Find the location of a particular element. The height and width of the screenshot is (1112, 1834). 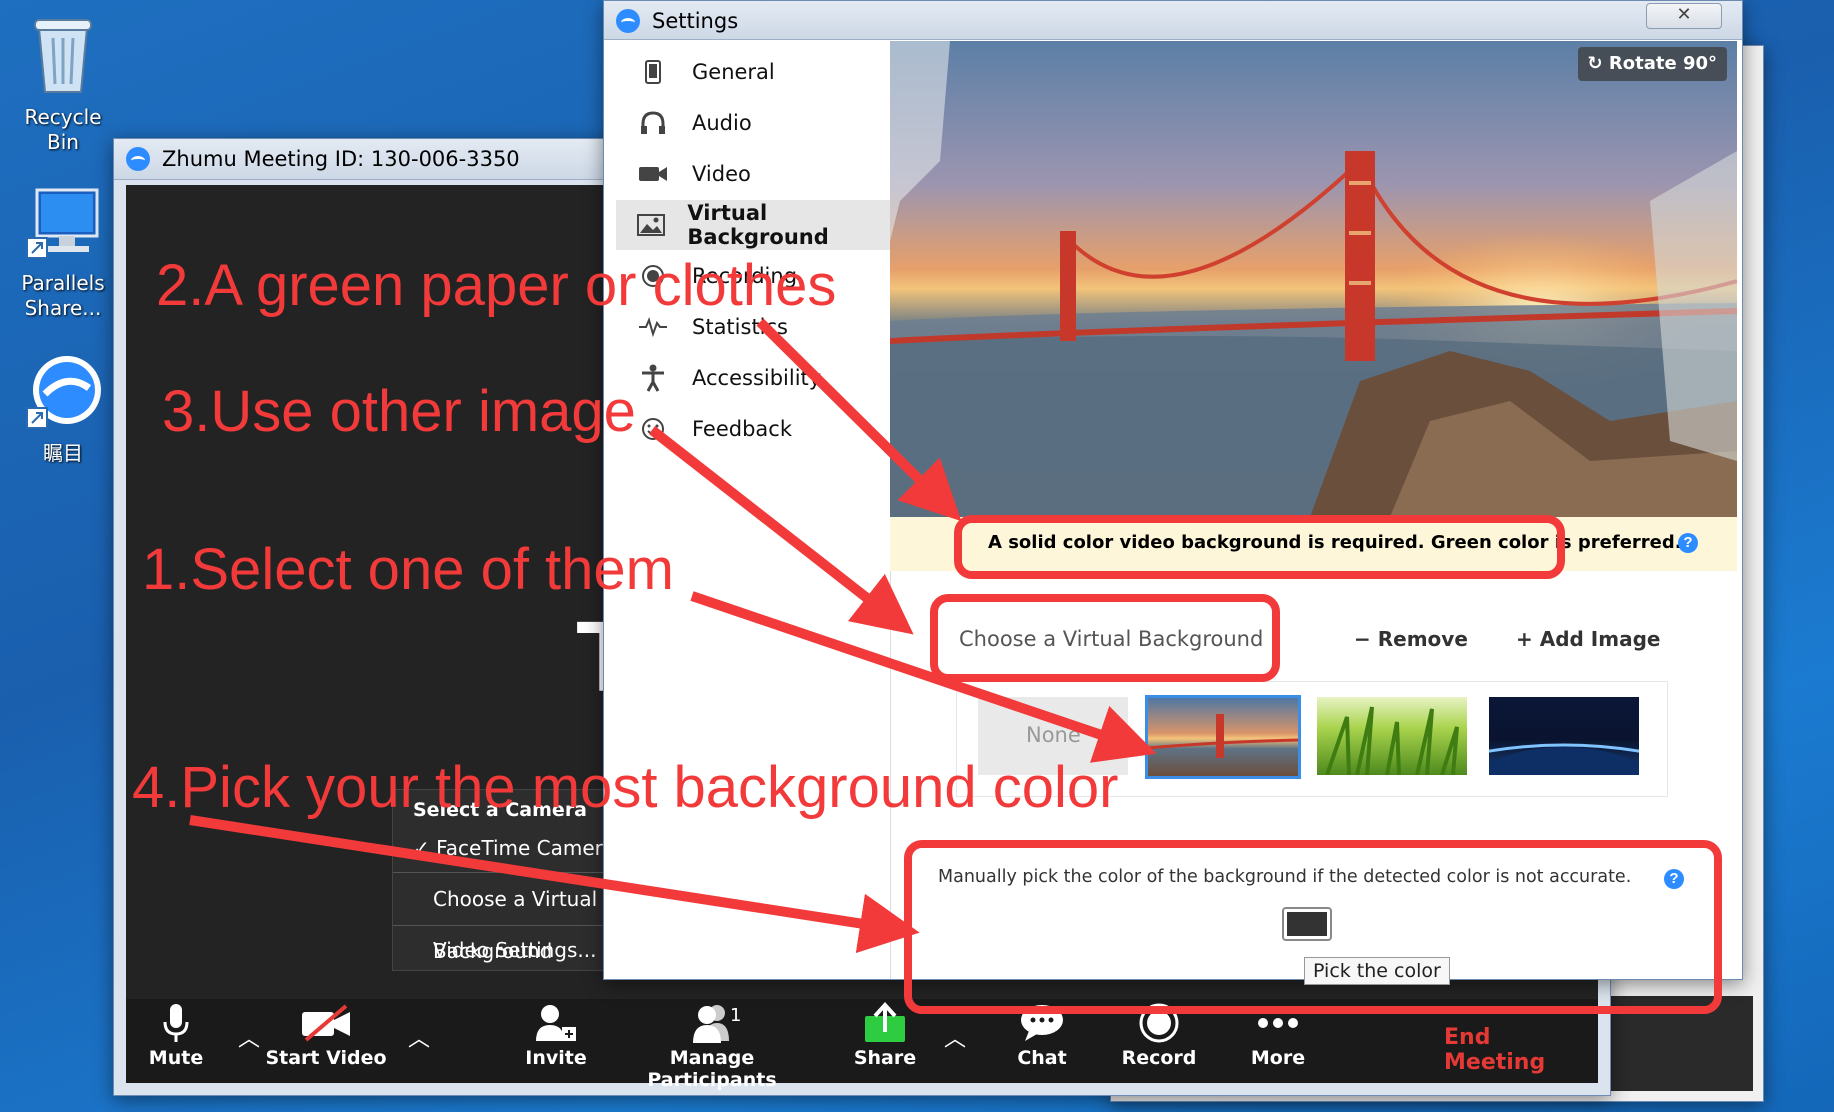

nav-label-virtual-background: Virtual Background is located at coordinates (758, 225).